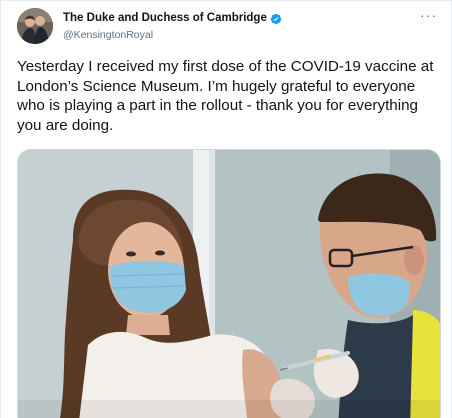 Image resolution: width=452 pixels, height=418 pixels. Describe the element at coordinates (276, 18) in the screenshot. I see `verified-badge-icon` at that location.